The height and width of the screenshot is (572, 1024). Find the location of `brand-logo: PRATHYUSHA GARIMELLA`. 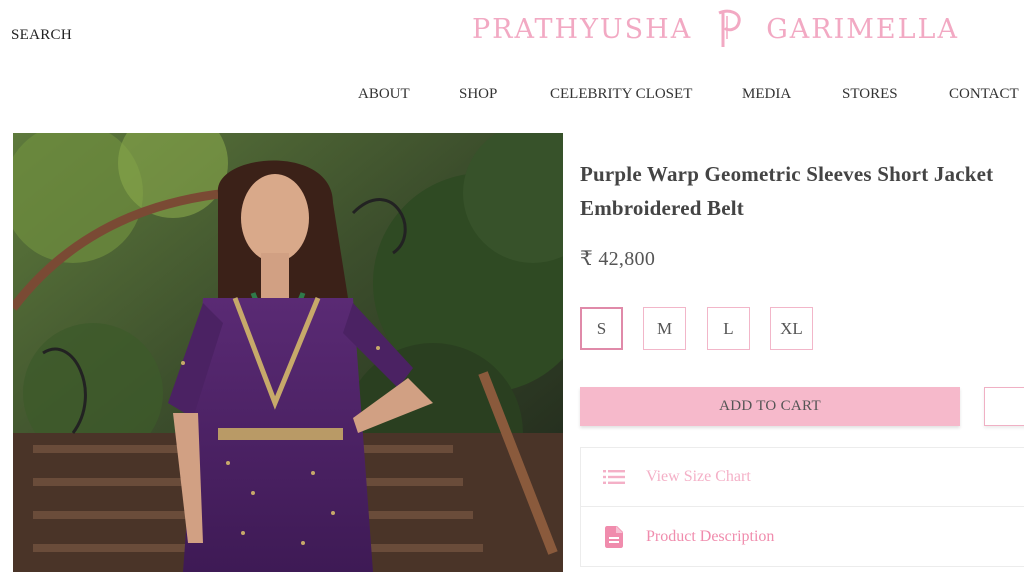

brand-logo: PRATHYUSHA GARIMELLA is located at coordinates (715, 29).